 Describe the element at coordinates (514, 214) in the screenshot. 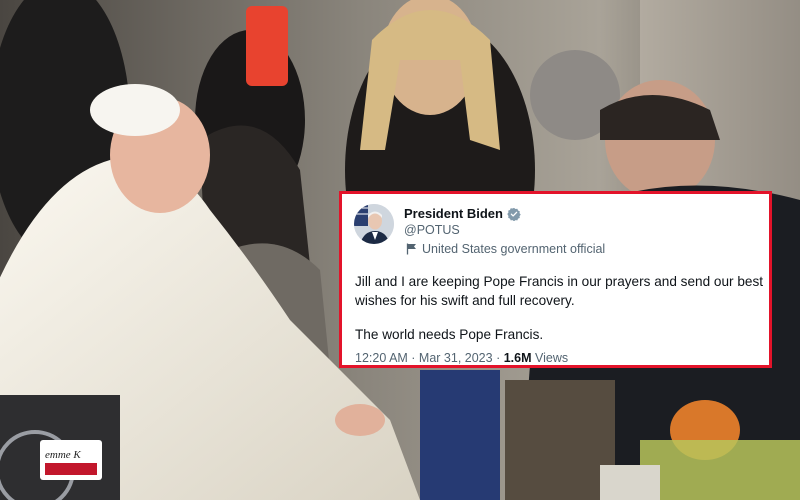

I see `verified-badge-icon` at that location.